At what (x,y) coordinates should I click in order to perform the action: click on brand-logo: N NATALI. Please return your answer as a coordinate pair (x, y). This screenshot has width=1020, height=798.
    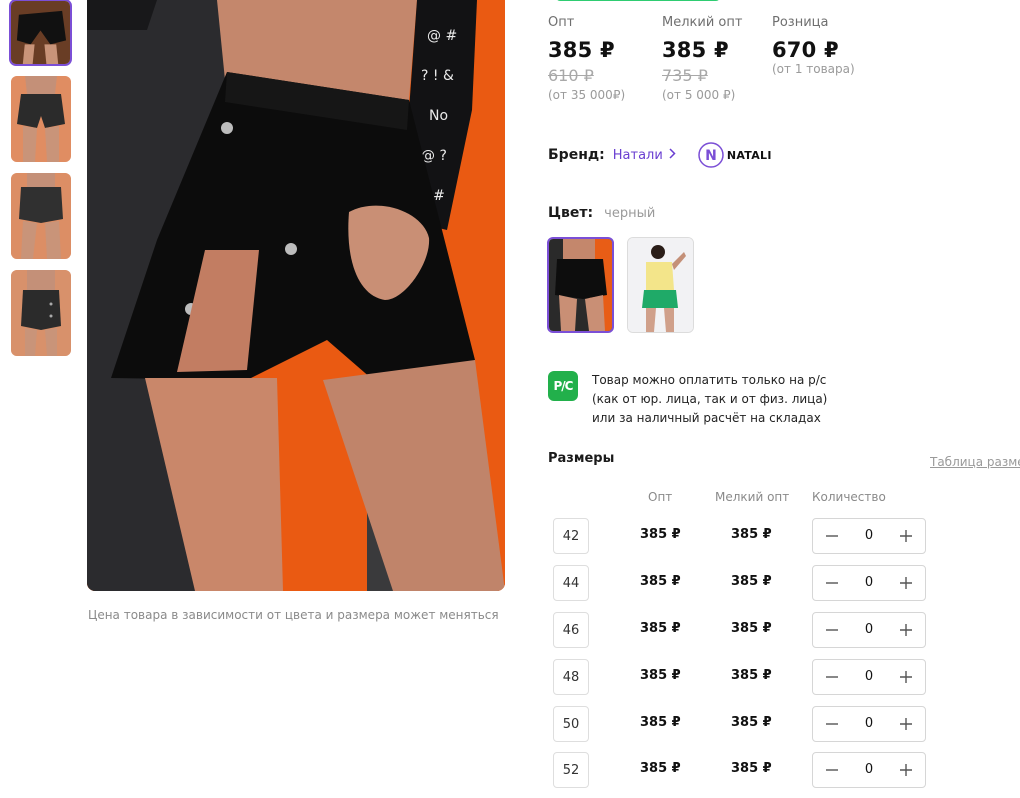
    Looking at the image, I should click on (735, 155).